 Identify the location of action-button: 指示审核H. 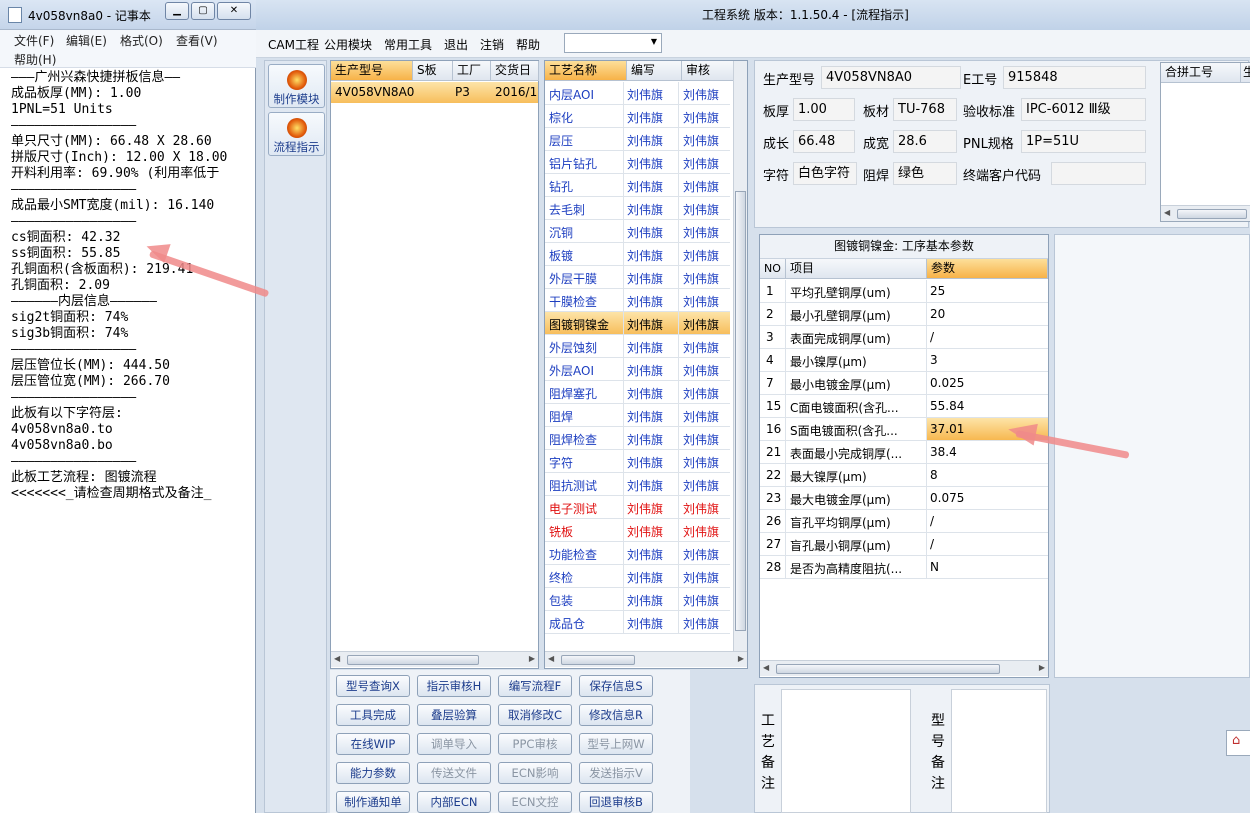
(454, 686).